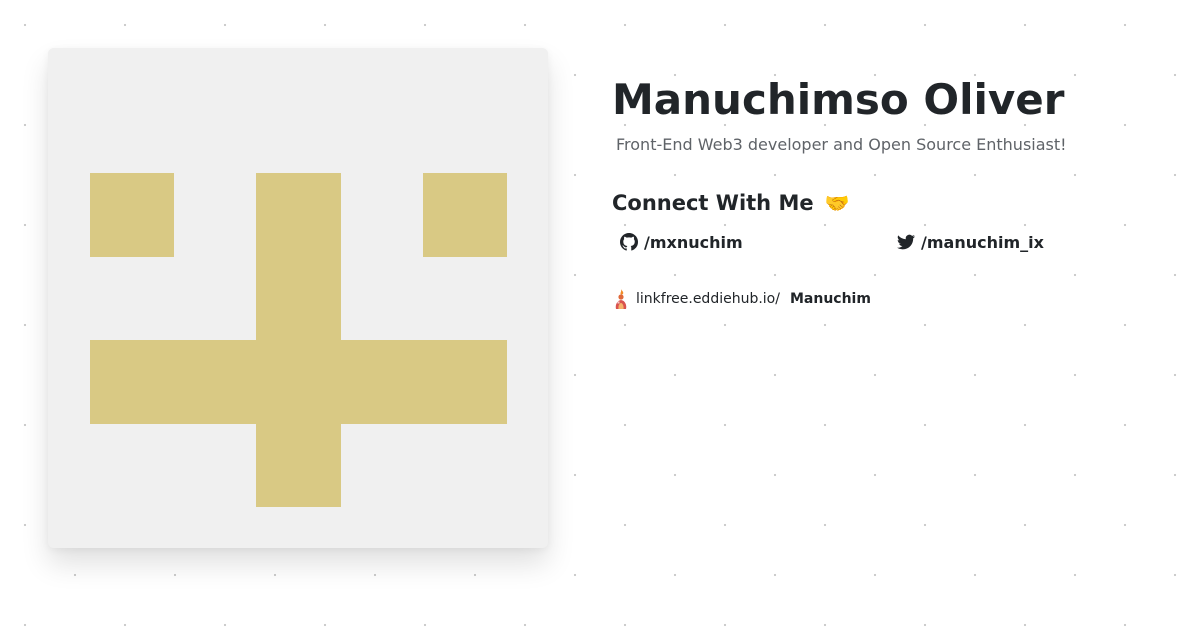 The image size is (1200, 627). Describe the element at coordinates (708, 299) in the screenshot. I see `linkfree-domain: linkfree.eddiehub.io/` at that location.